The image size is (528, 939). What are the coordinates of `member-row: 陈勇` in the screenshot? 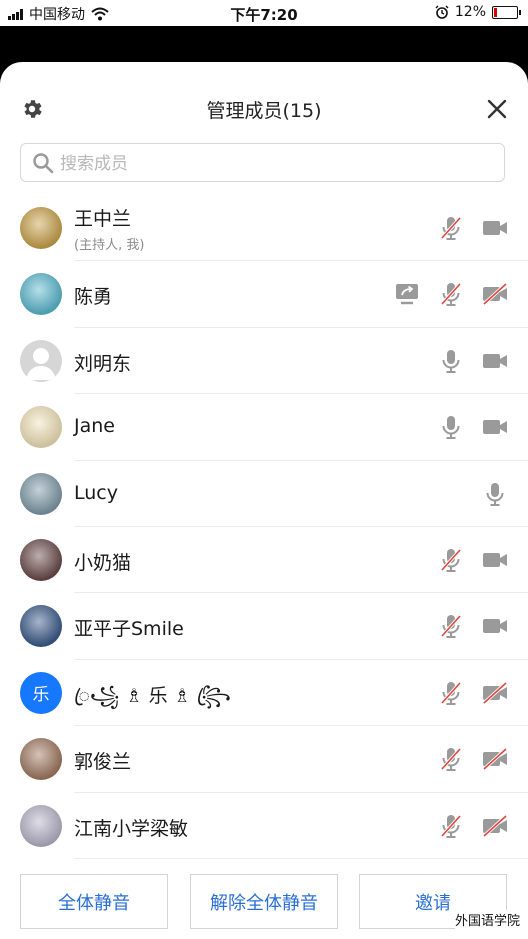 It's located at (264, 295).